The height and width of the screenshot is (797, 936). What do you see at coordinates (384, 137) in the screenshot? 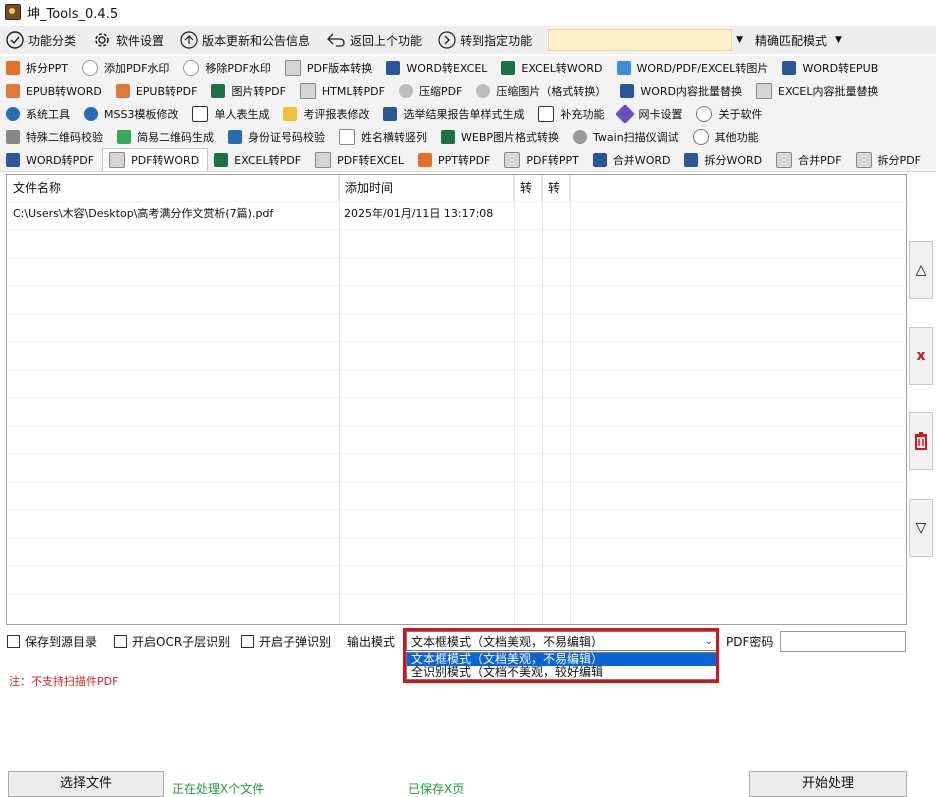
I see `tab-name-horizontal-to-vertical: 姓名横转竖列` at bounding box center [384, 137].